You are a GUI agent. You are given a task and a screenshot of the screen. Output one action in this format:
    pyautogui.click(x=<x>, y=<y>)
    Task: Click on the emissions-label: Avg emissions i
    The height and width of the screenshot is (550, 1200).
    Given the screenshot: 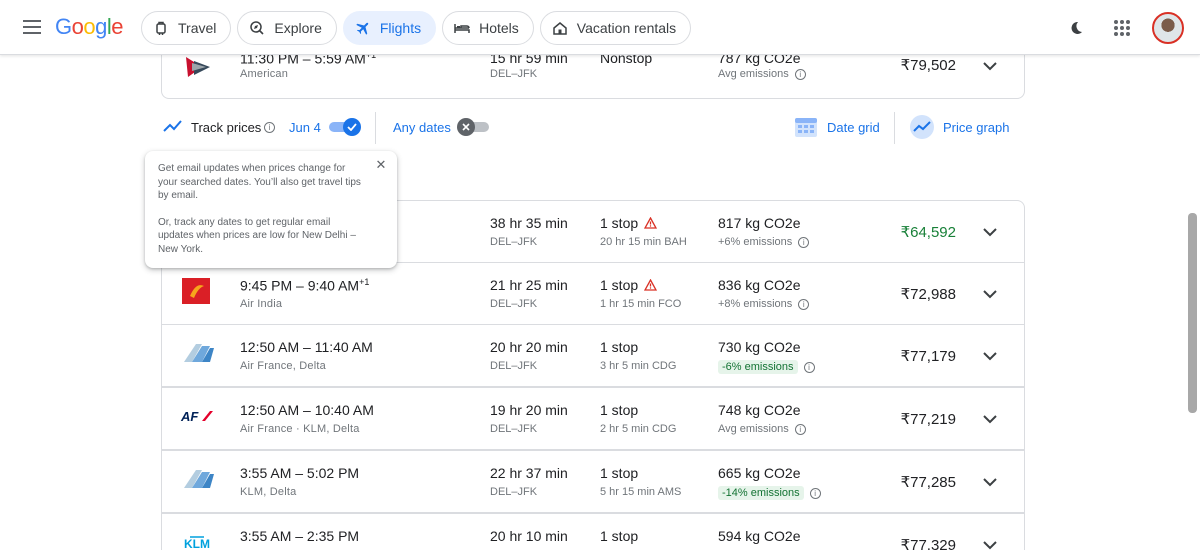 What is the action you would take?
    pyautogui.click(x=762, y=429)
    